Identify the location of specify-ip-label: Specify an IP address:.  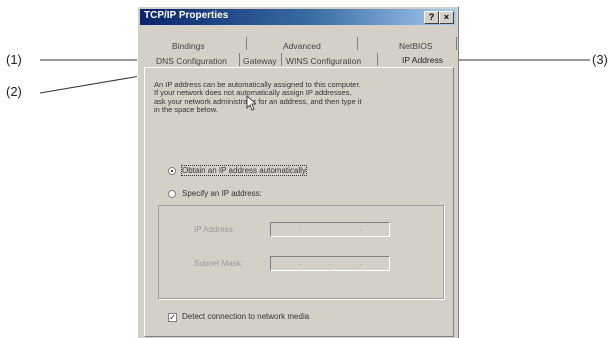
(222, 193).